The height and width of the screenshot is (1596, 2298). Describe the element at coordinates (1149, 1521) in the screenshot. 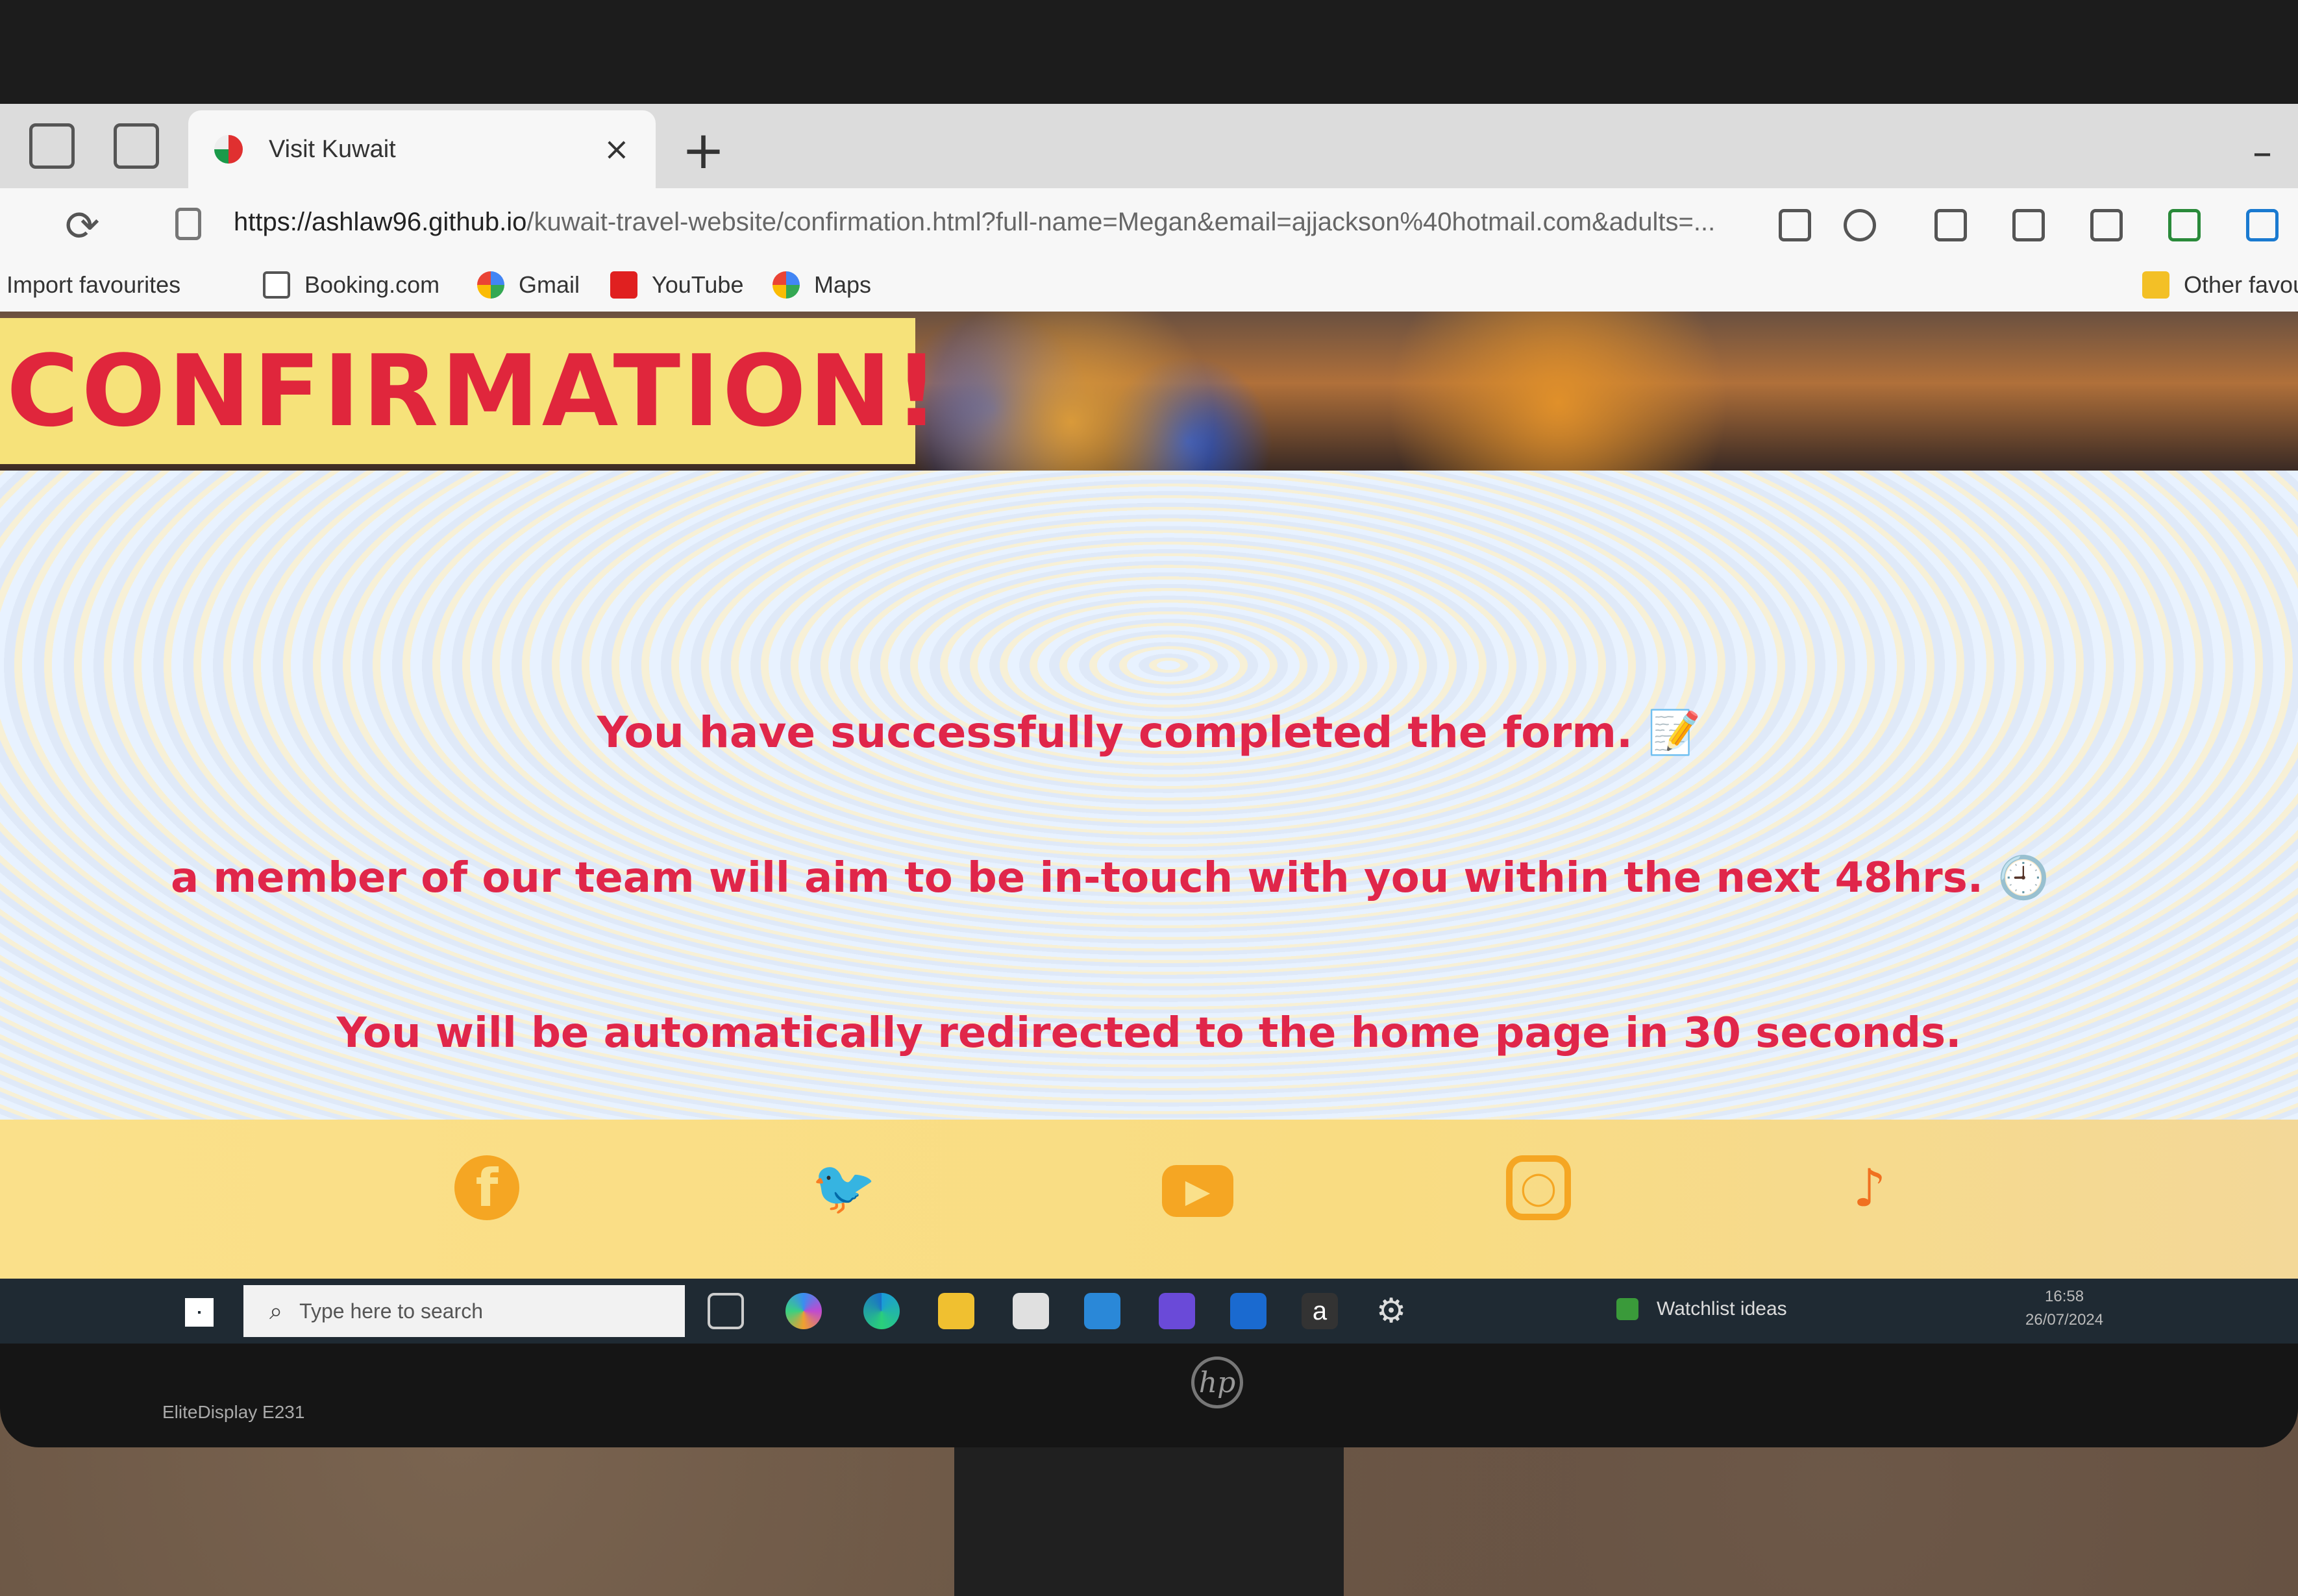

I see `monitor-stand` at that location.